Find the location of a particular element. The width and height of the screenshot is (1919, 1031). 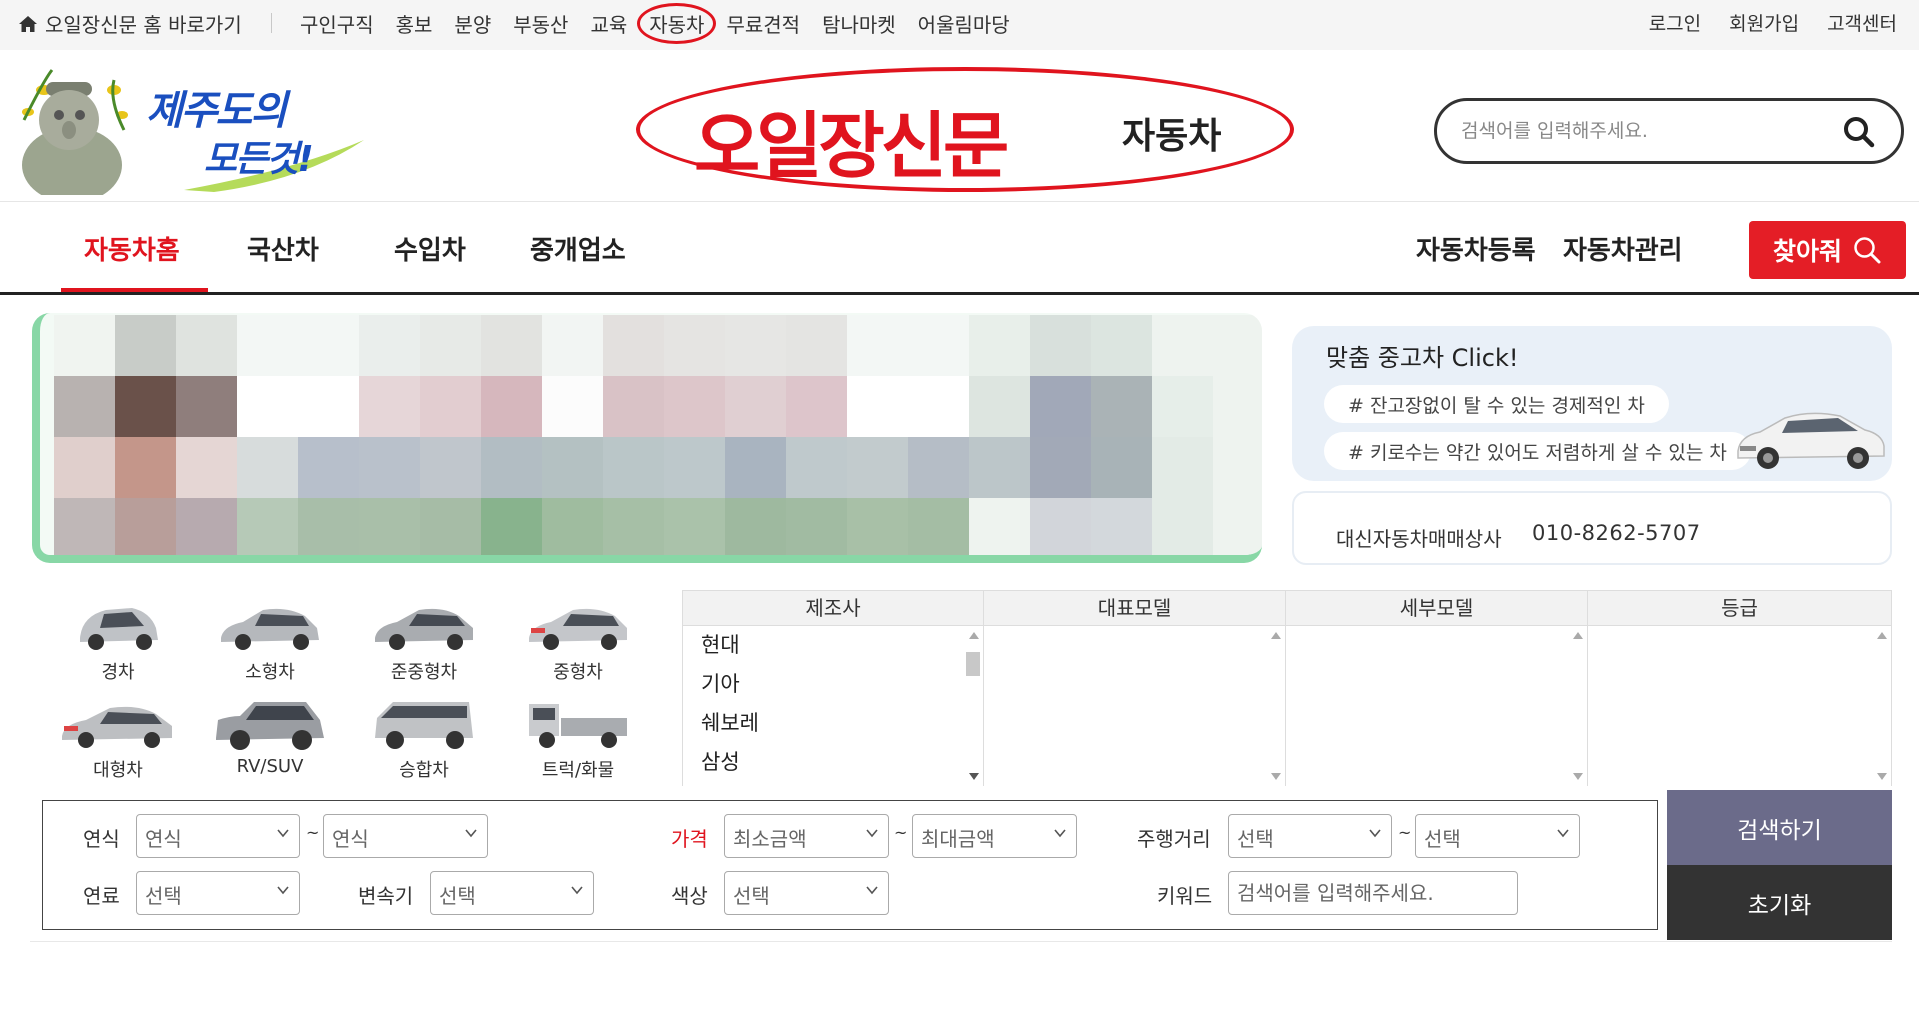

signup-link: 회원가입 is located at coordinates (1764, 22).